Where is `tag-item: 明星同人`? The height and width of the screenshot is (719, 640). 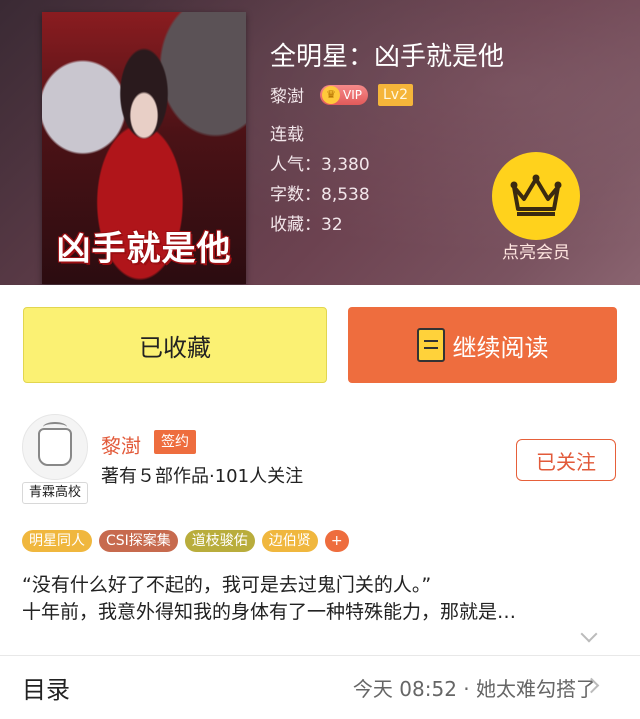 tag-item: 明星同人 is located at coordinates (57, 541).